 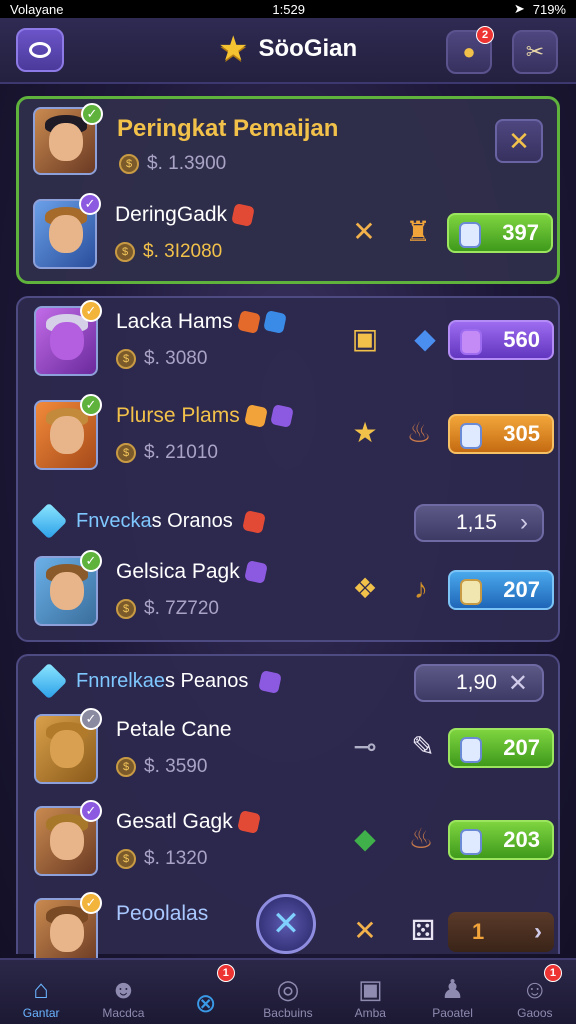 I want to click on clock: 1:529, so click(x=288, y=9).